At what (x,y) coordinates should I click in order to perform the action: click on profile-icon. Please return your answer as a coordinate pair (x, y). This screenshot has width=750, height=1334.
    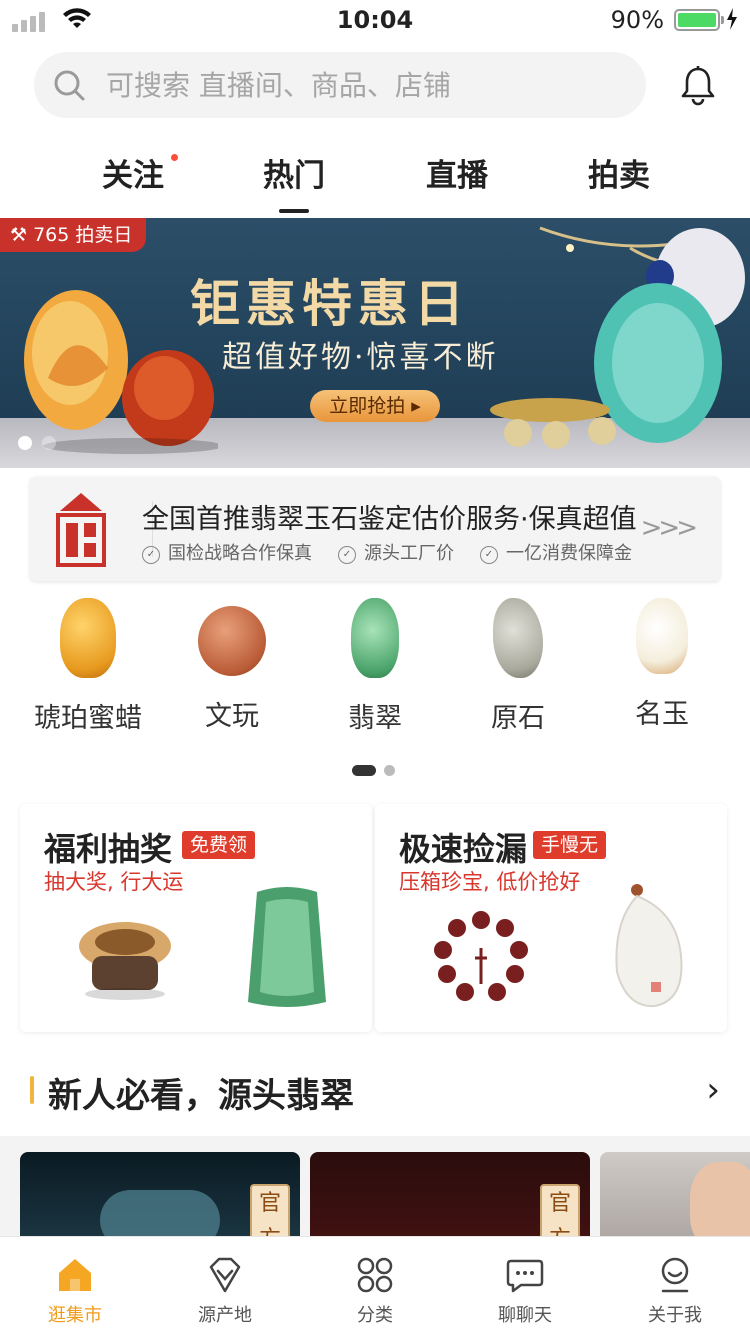
    Looking at the image, I should click on (675, 1275).